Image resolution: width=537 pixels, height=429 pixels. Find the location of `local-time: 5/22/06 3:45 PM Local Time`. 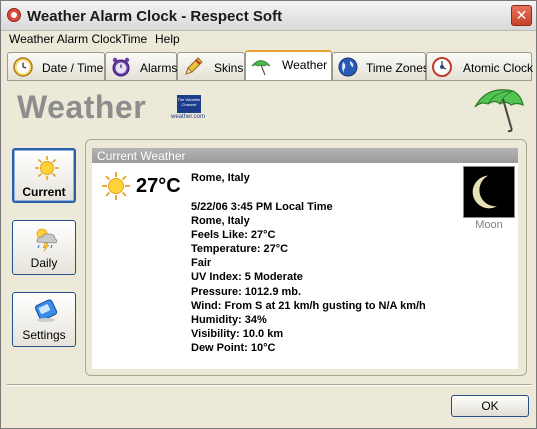

local-time: 5/22/06 3:45 PM Local Time is located at coordinates (262, 207).